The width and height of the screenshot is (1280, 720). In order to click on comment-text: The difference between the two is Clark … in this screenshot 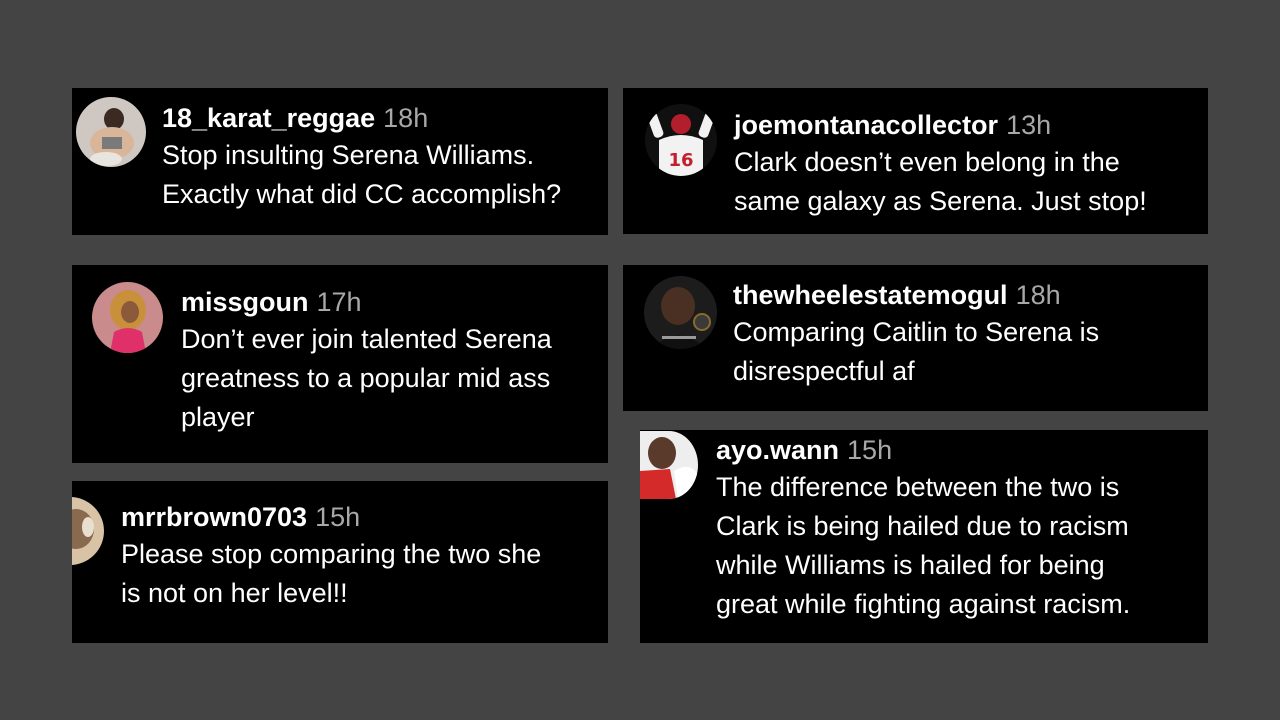, I will do `click(923, 545)`.